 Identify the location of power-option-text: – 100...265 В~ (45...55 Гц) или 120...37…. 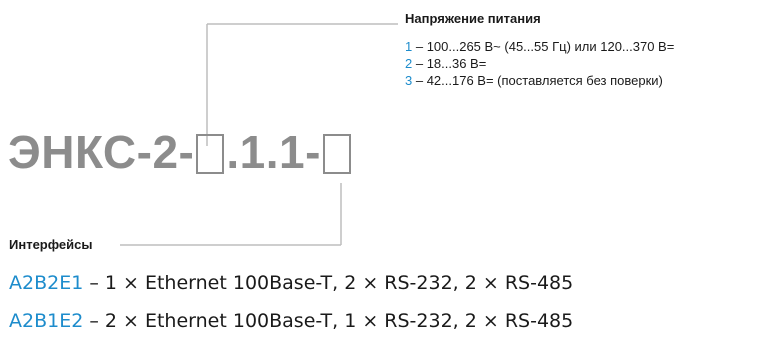
(543, 46).